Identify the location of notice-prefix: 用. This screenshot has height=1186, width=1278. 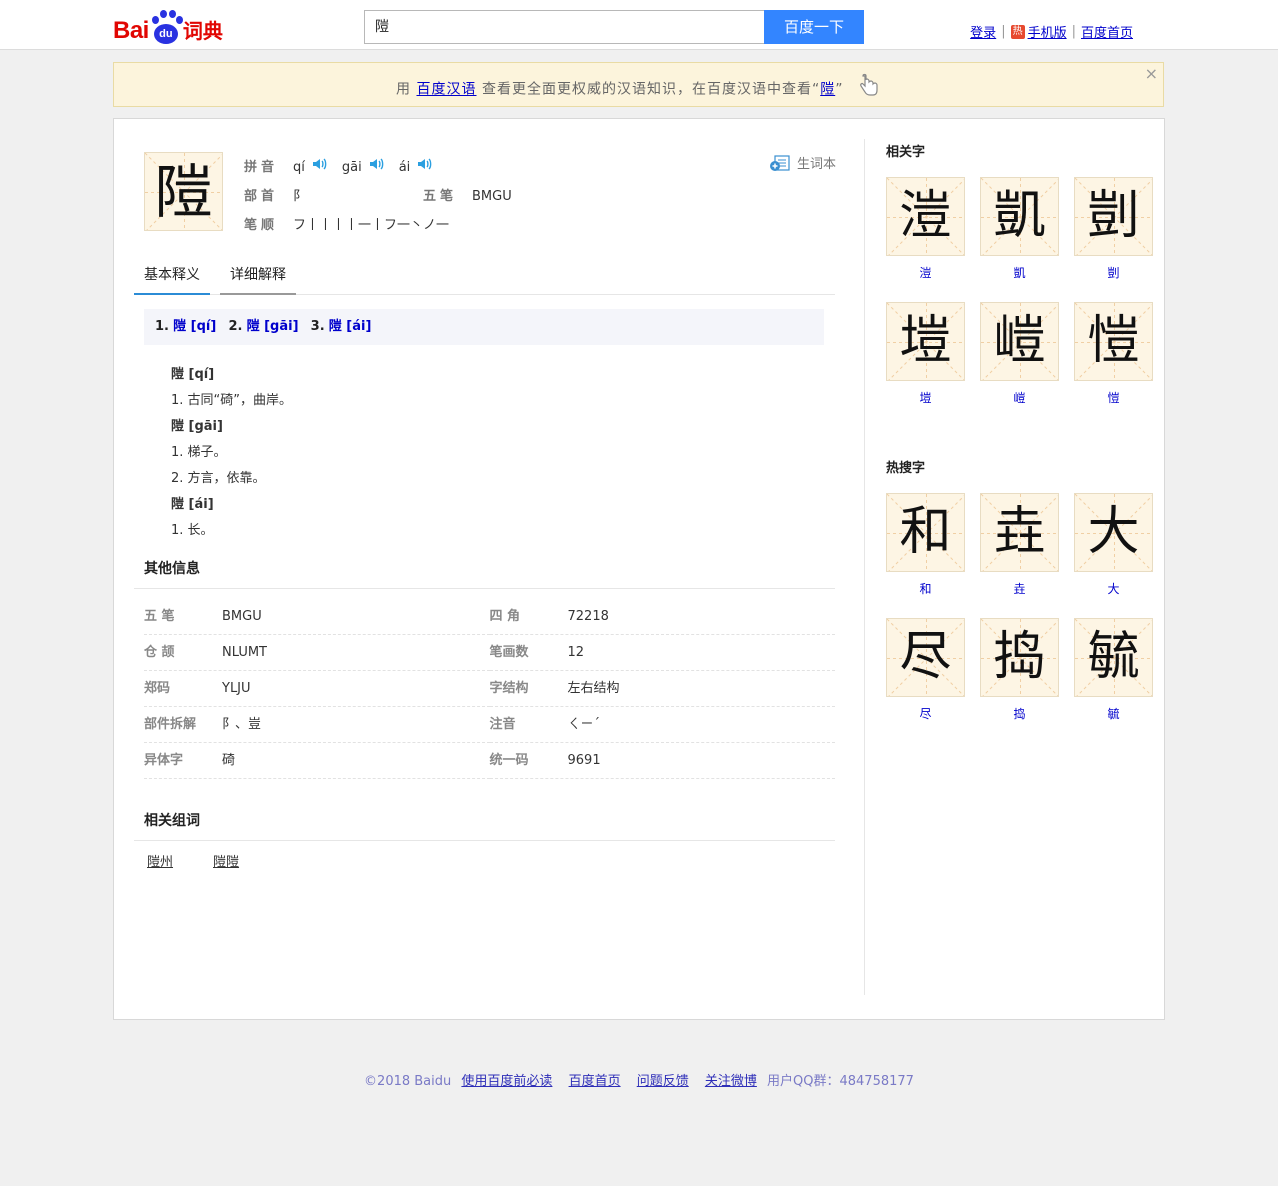
(404, 89).